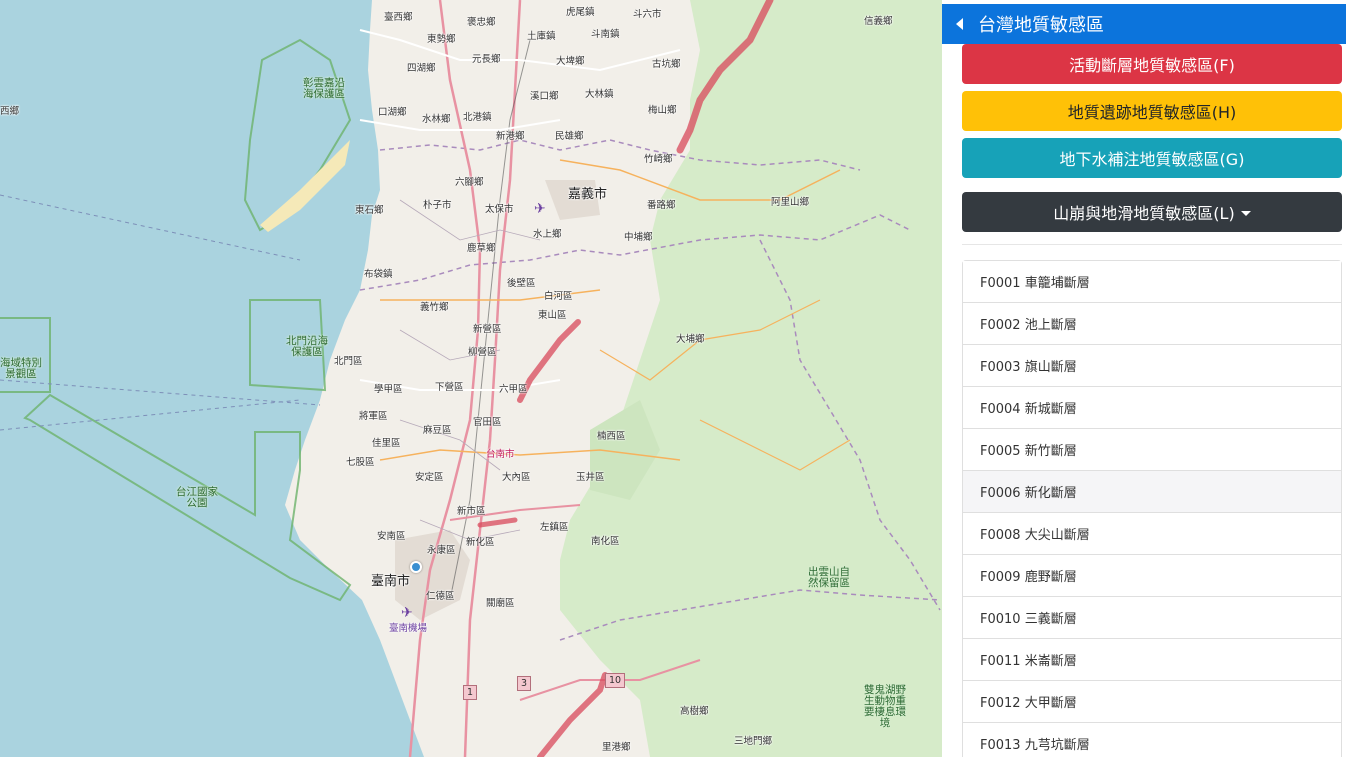 Image resolution: width=1346 pixels, height=757 pixels. What do you see at coordinates (552, 315) in the screenshot?
I see `map-place-label: 東山區` at bounding box center [552, 315].